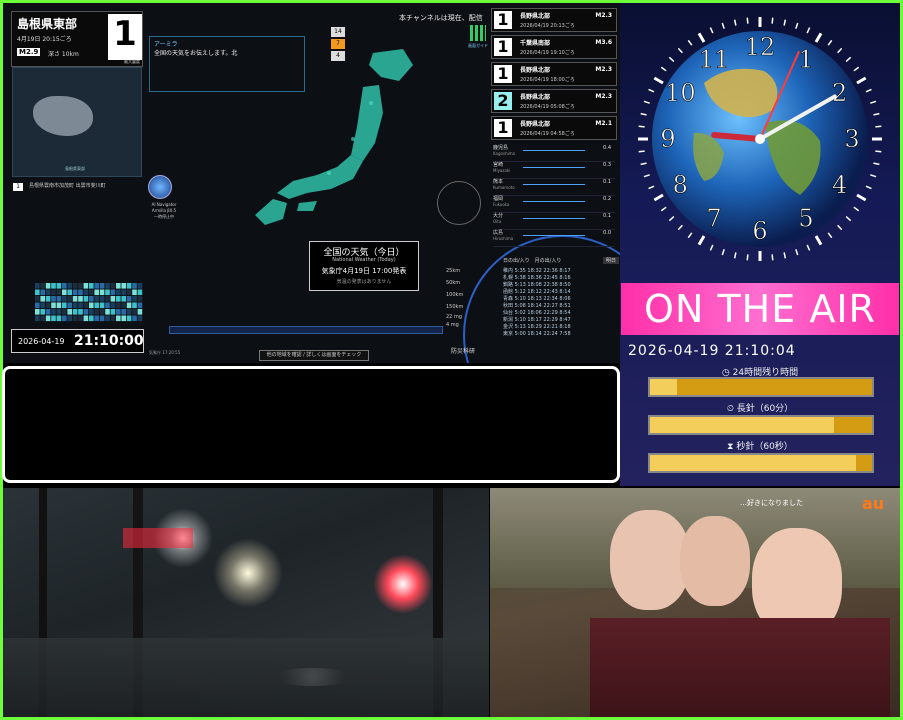 Image resolution: width=903 pixels, height=720 pixels. What do you see at coordinates (338, 56) in the screenshot?
I see `level-item: 4` at bounding box center [338, 56].